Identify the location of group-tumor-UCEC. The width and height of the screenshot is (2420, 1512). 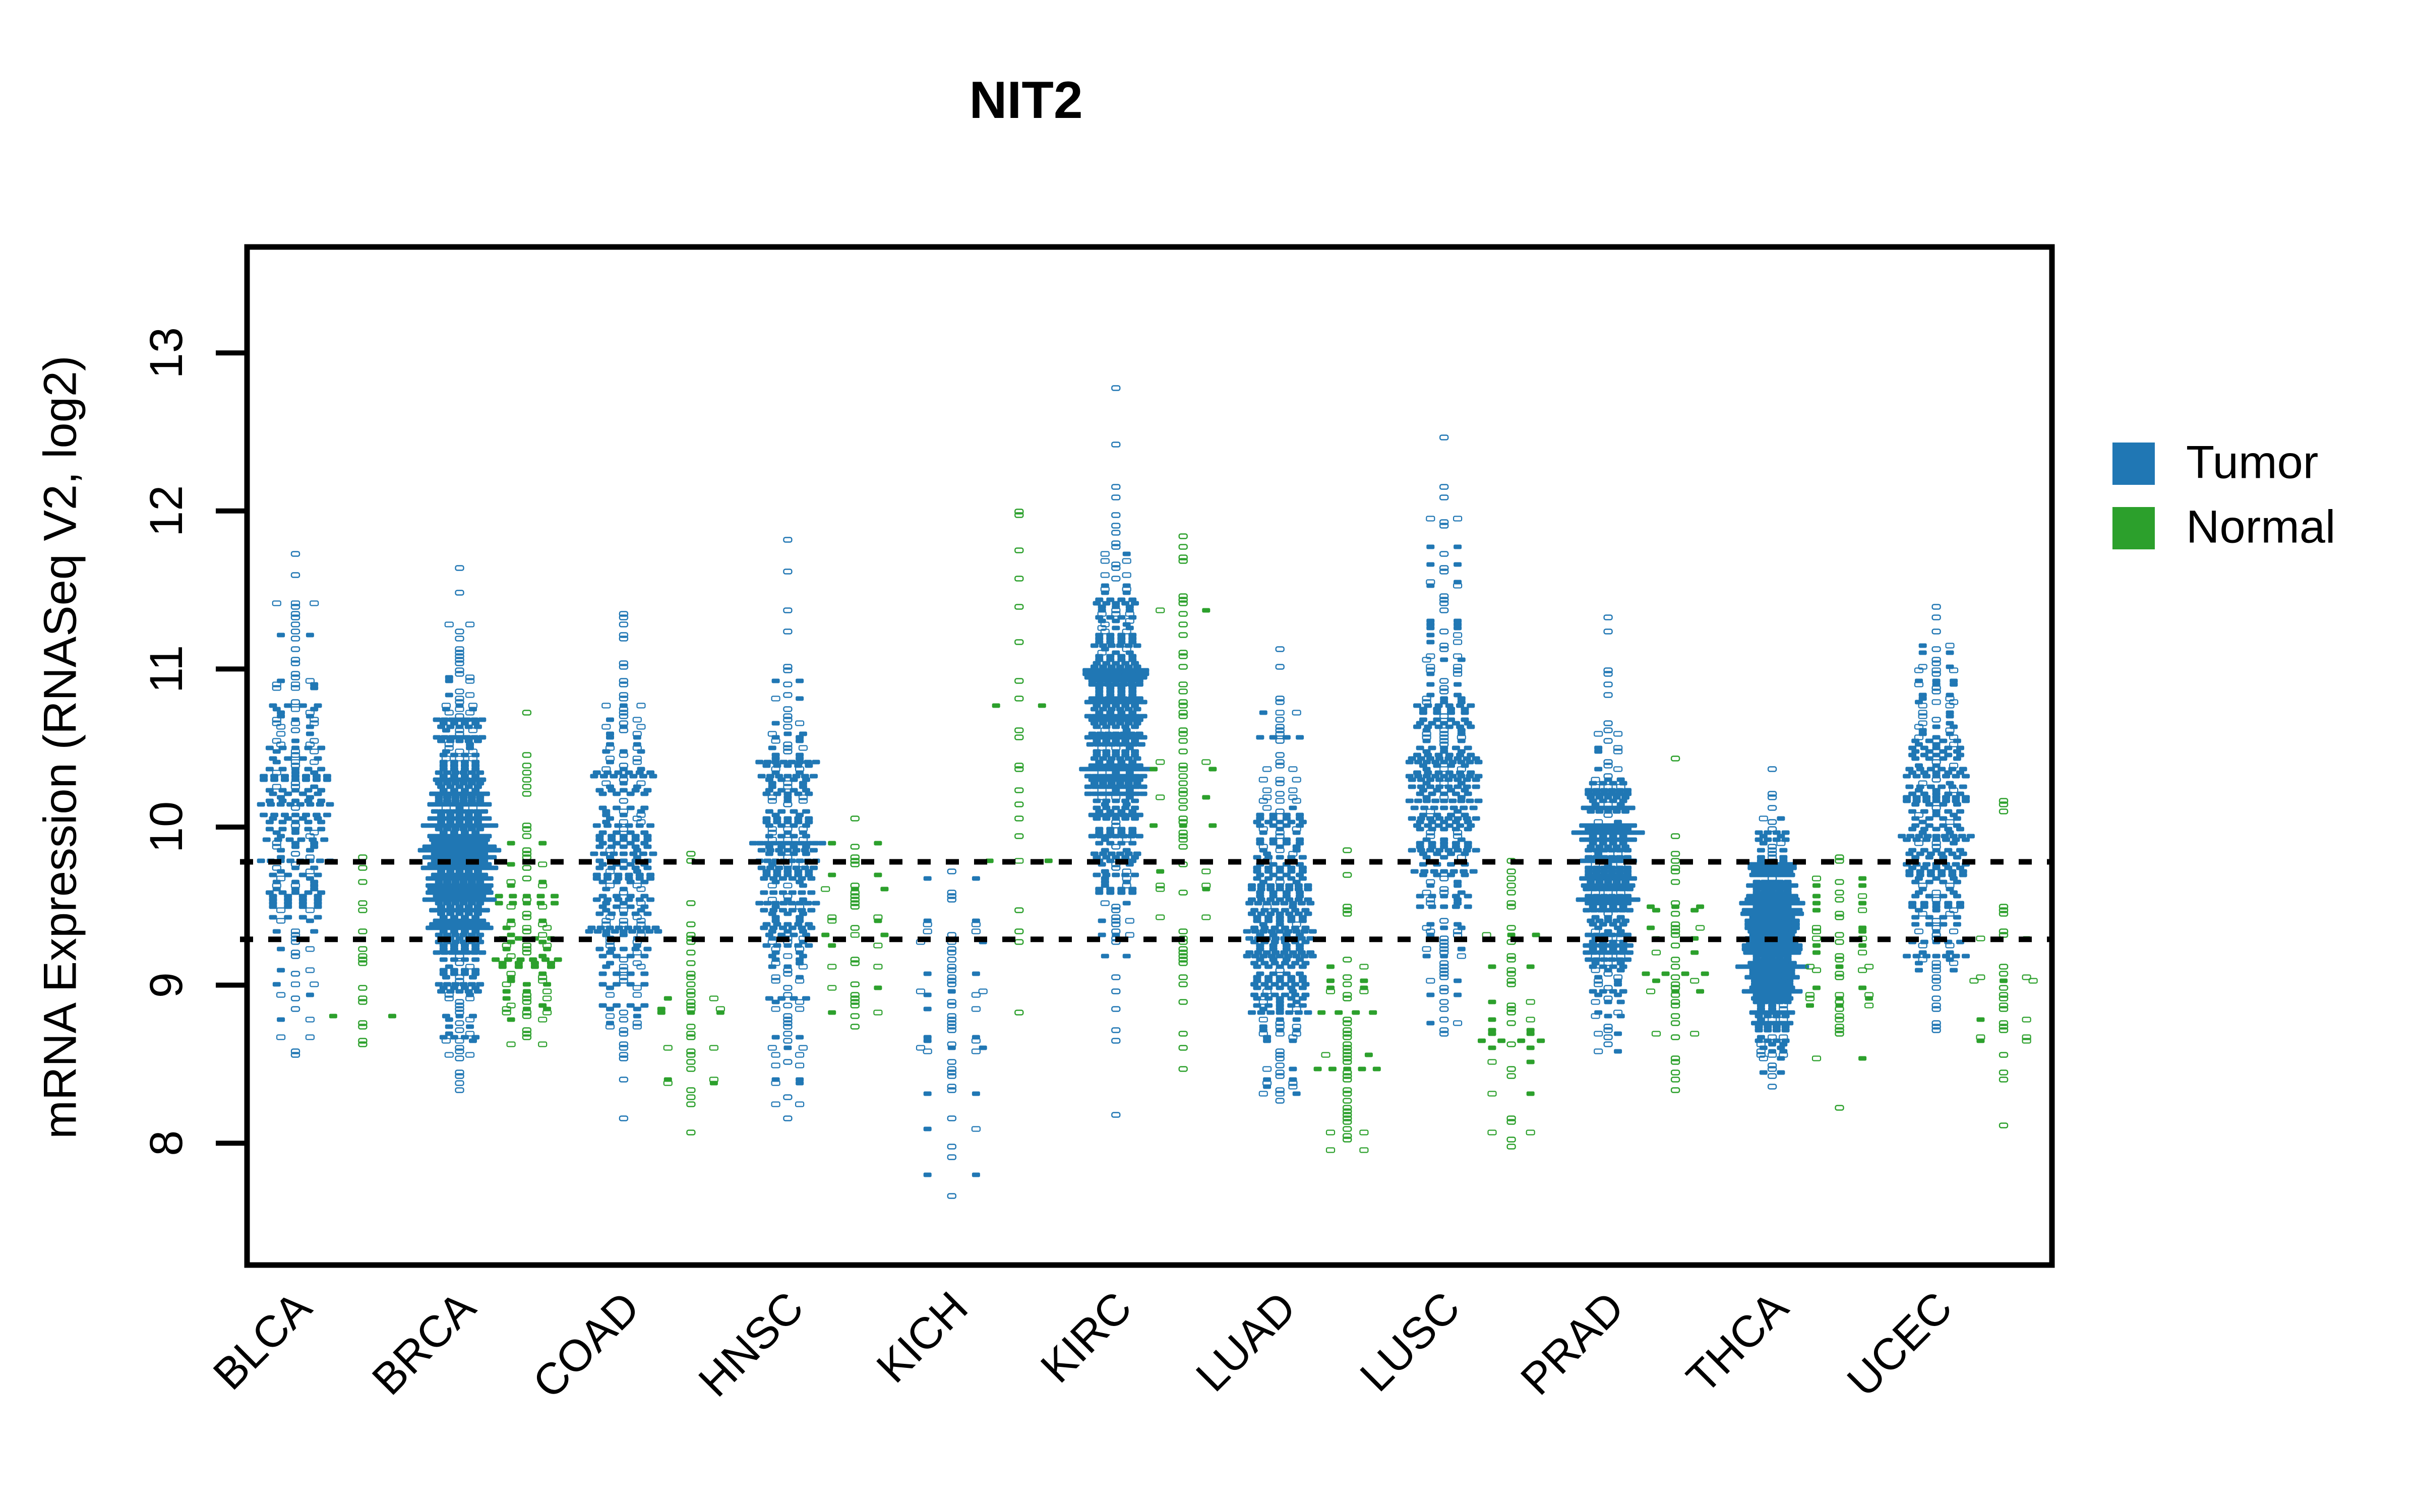
(1936, 819).